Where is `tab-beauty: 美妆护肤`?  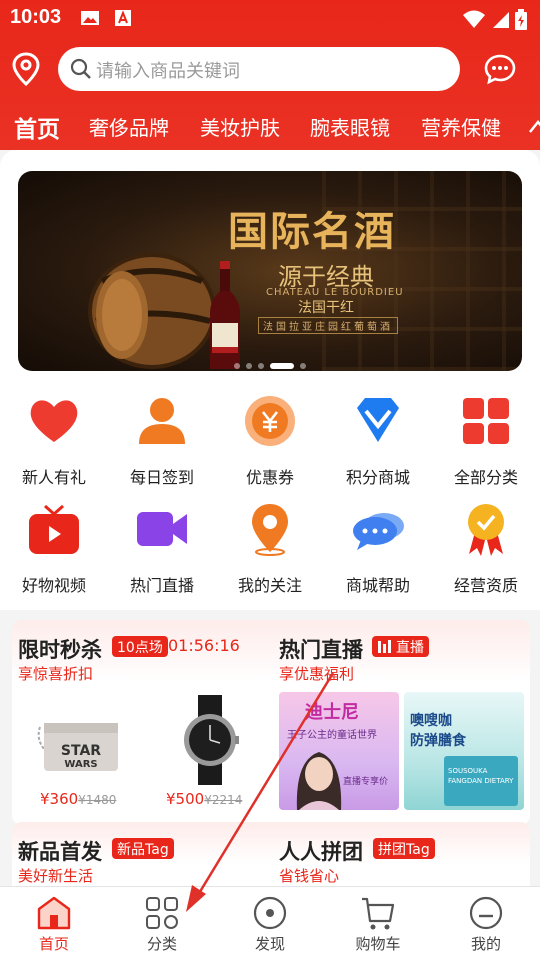
tab-beauty: 美妆护肤 is located at coordinates (240, 126).